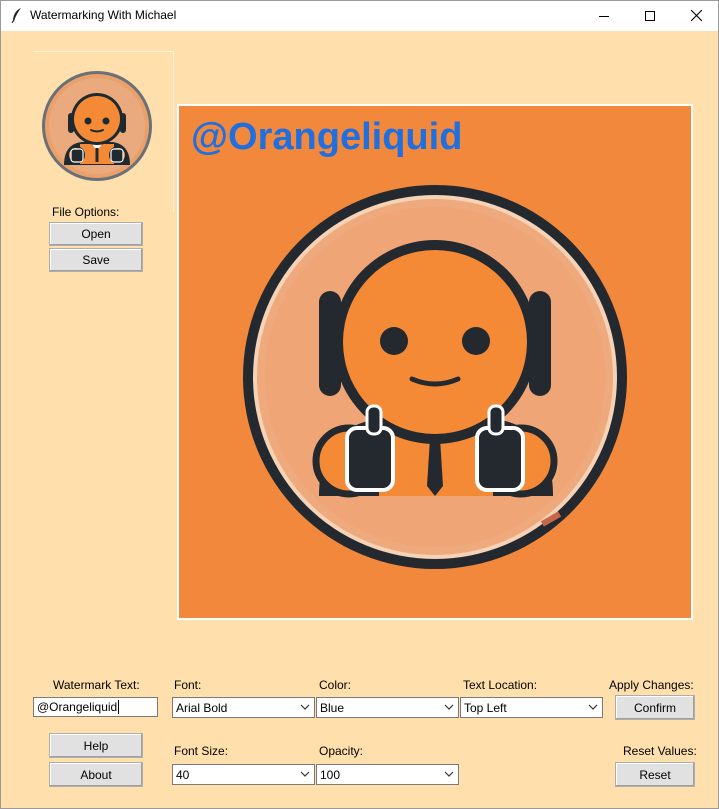 The width and height of the screenshot is (719, 809). I want to click on watermark-text-value: @Orangeliquid, so click(77, 707).